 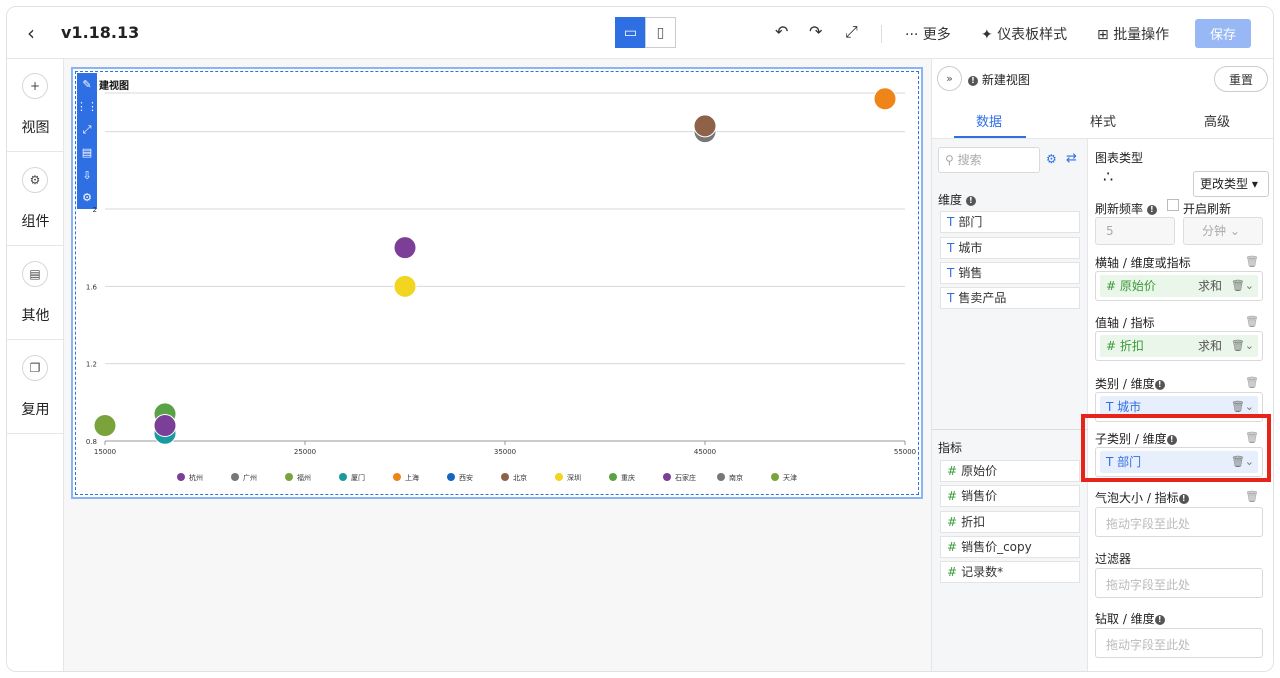 What do you see at coordinates (1010, 471) in the screenshot?
I see `metric-field: # 原始价` at bounding box center [1010, 471].